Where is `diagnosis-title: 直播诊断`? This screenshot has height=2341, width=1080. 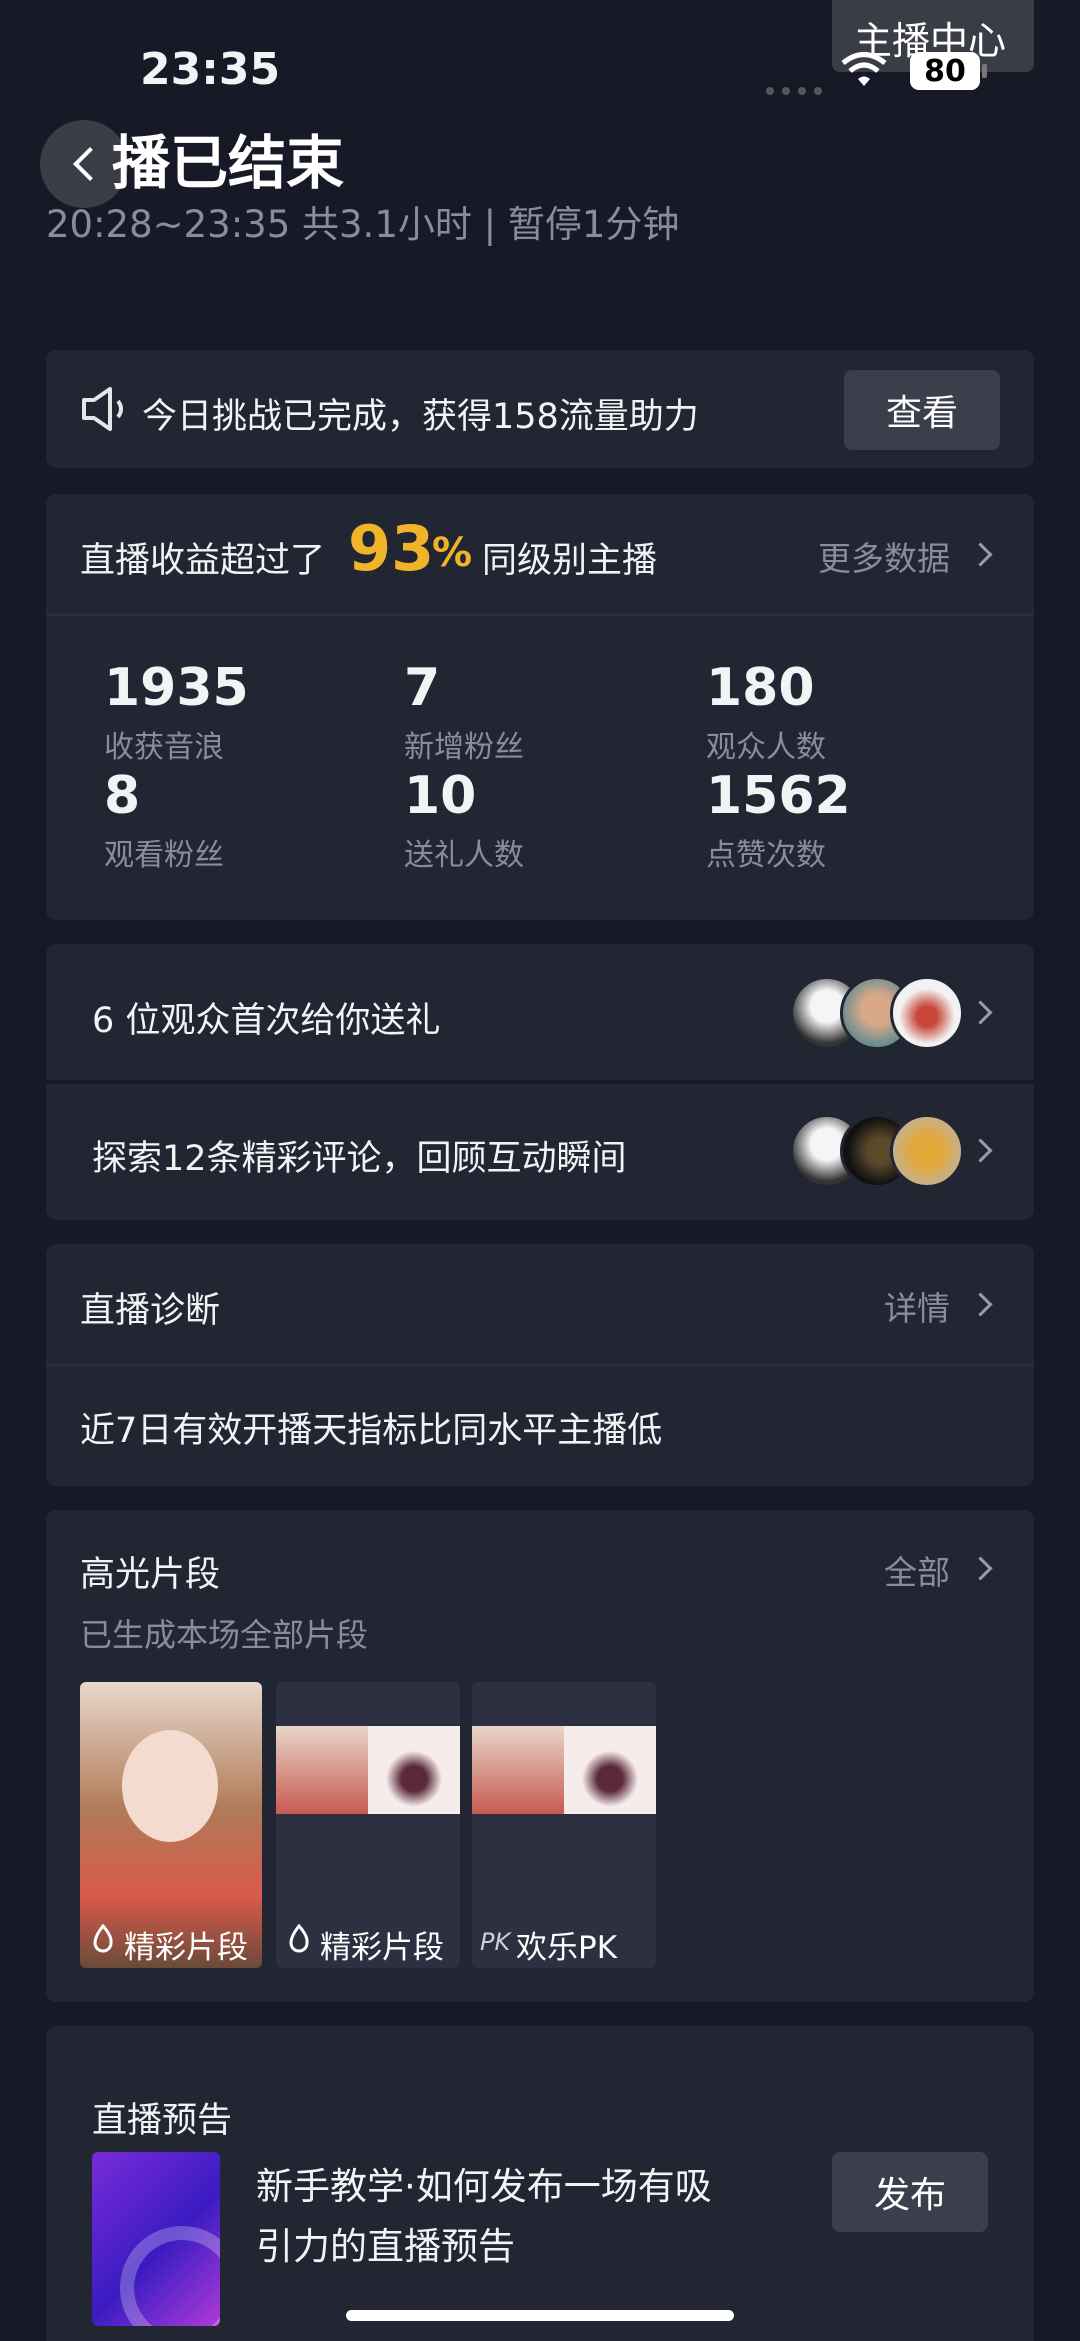
diagnosis-title: 直播诊断 is located at coordinates (150, 1311).